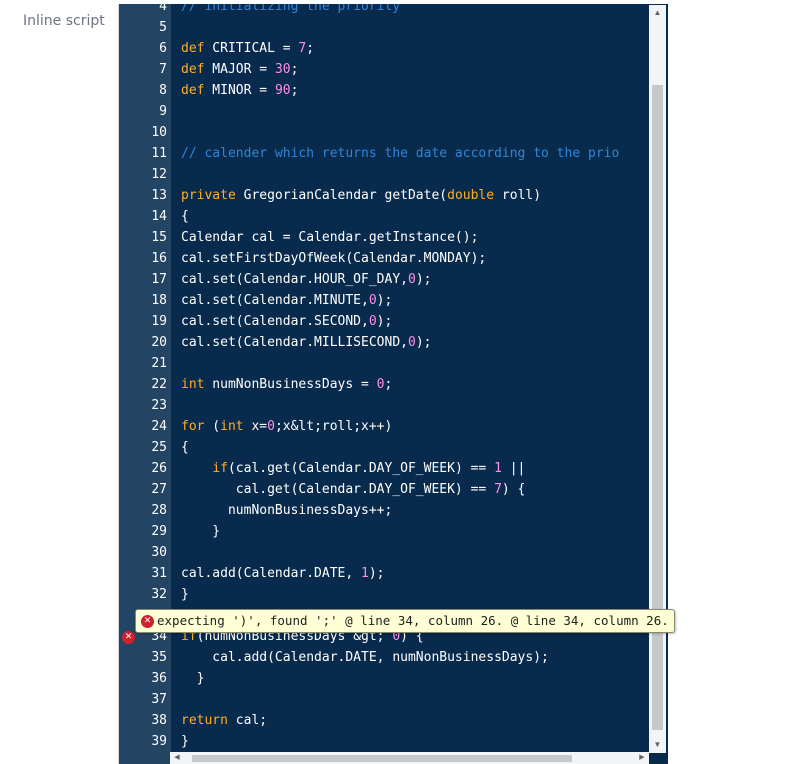 Image resolution: width=798 pixels, height=764 pixels. I want to click on horizontal-scroll-thumb, so click(382, 758).